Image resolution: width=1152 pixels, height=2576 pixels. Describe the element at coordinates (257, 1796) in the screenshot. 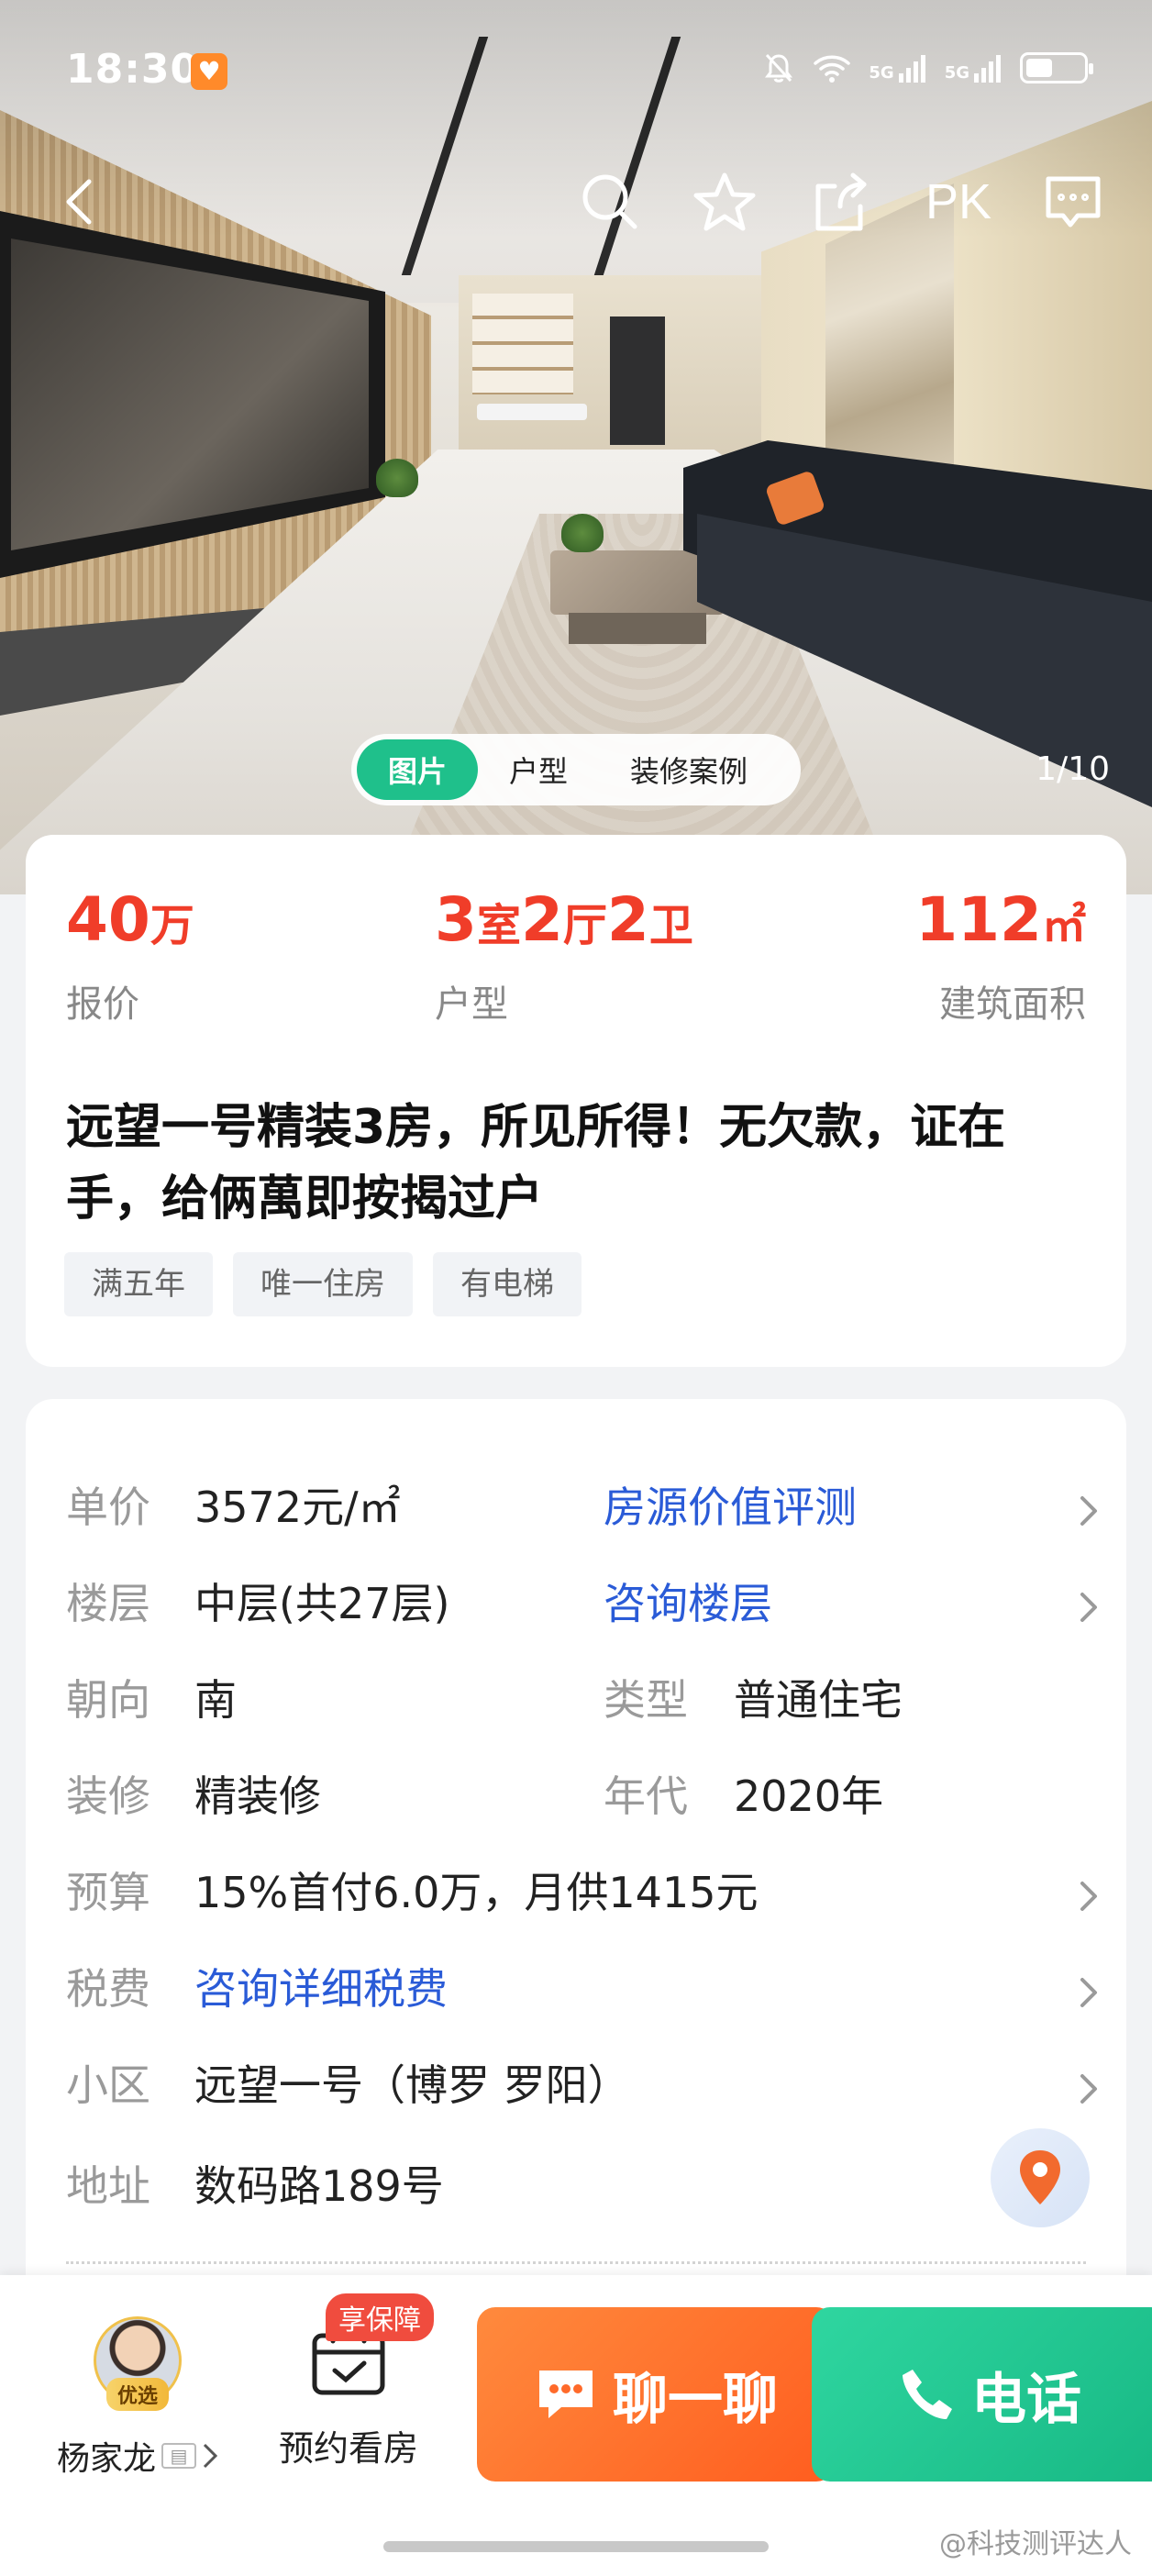

I see `decoration-value: 精装修` at that location.